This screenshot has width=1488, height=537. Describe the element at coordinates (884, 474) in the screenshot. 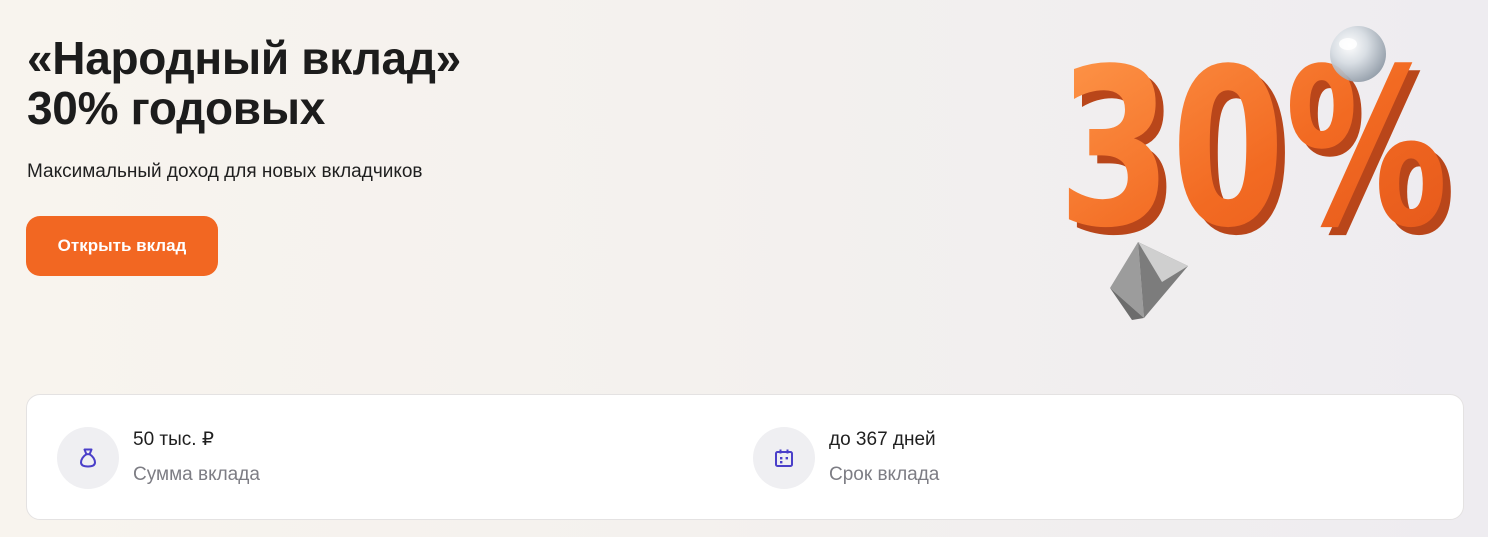

I see `deposit-term-label: Срок вклада` at that location.